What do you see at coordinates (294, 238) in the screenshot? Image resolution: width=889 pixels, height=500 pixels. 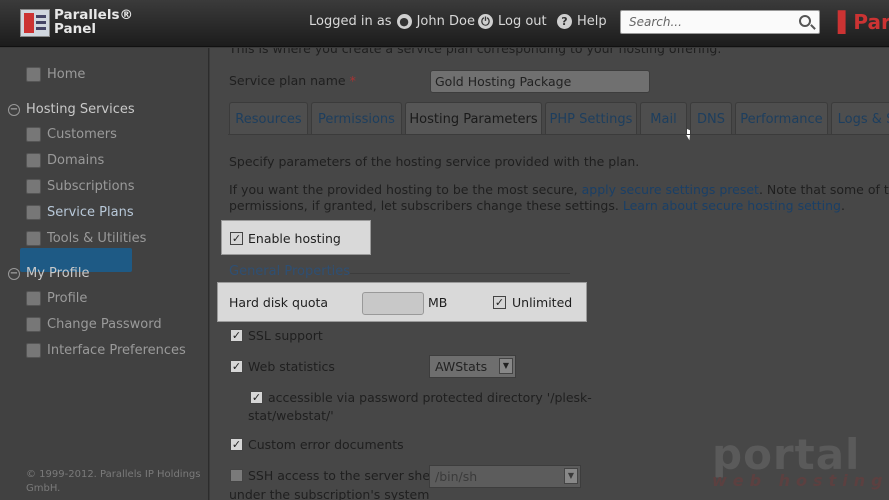 I see `enable-hosting-label: Enable hosting` at bounding box center [294, 238].